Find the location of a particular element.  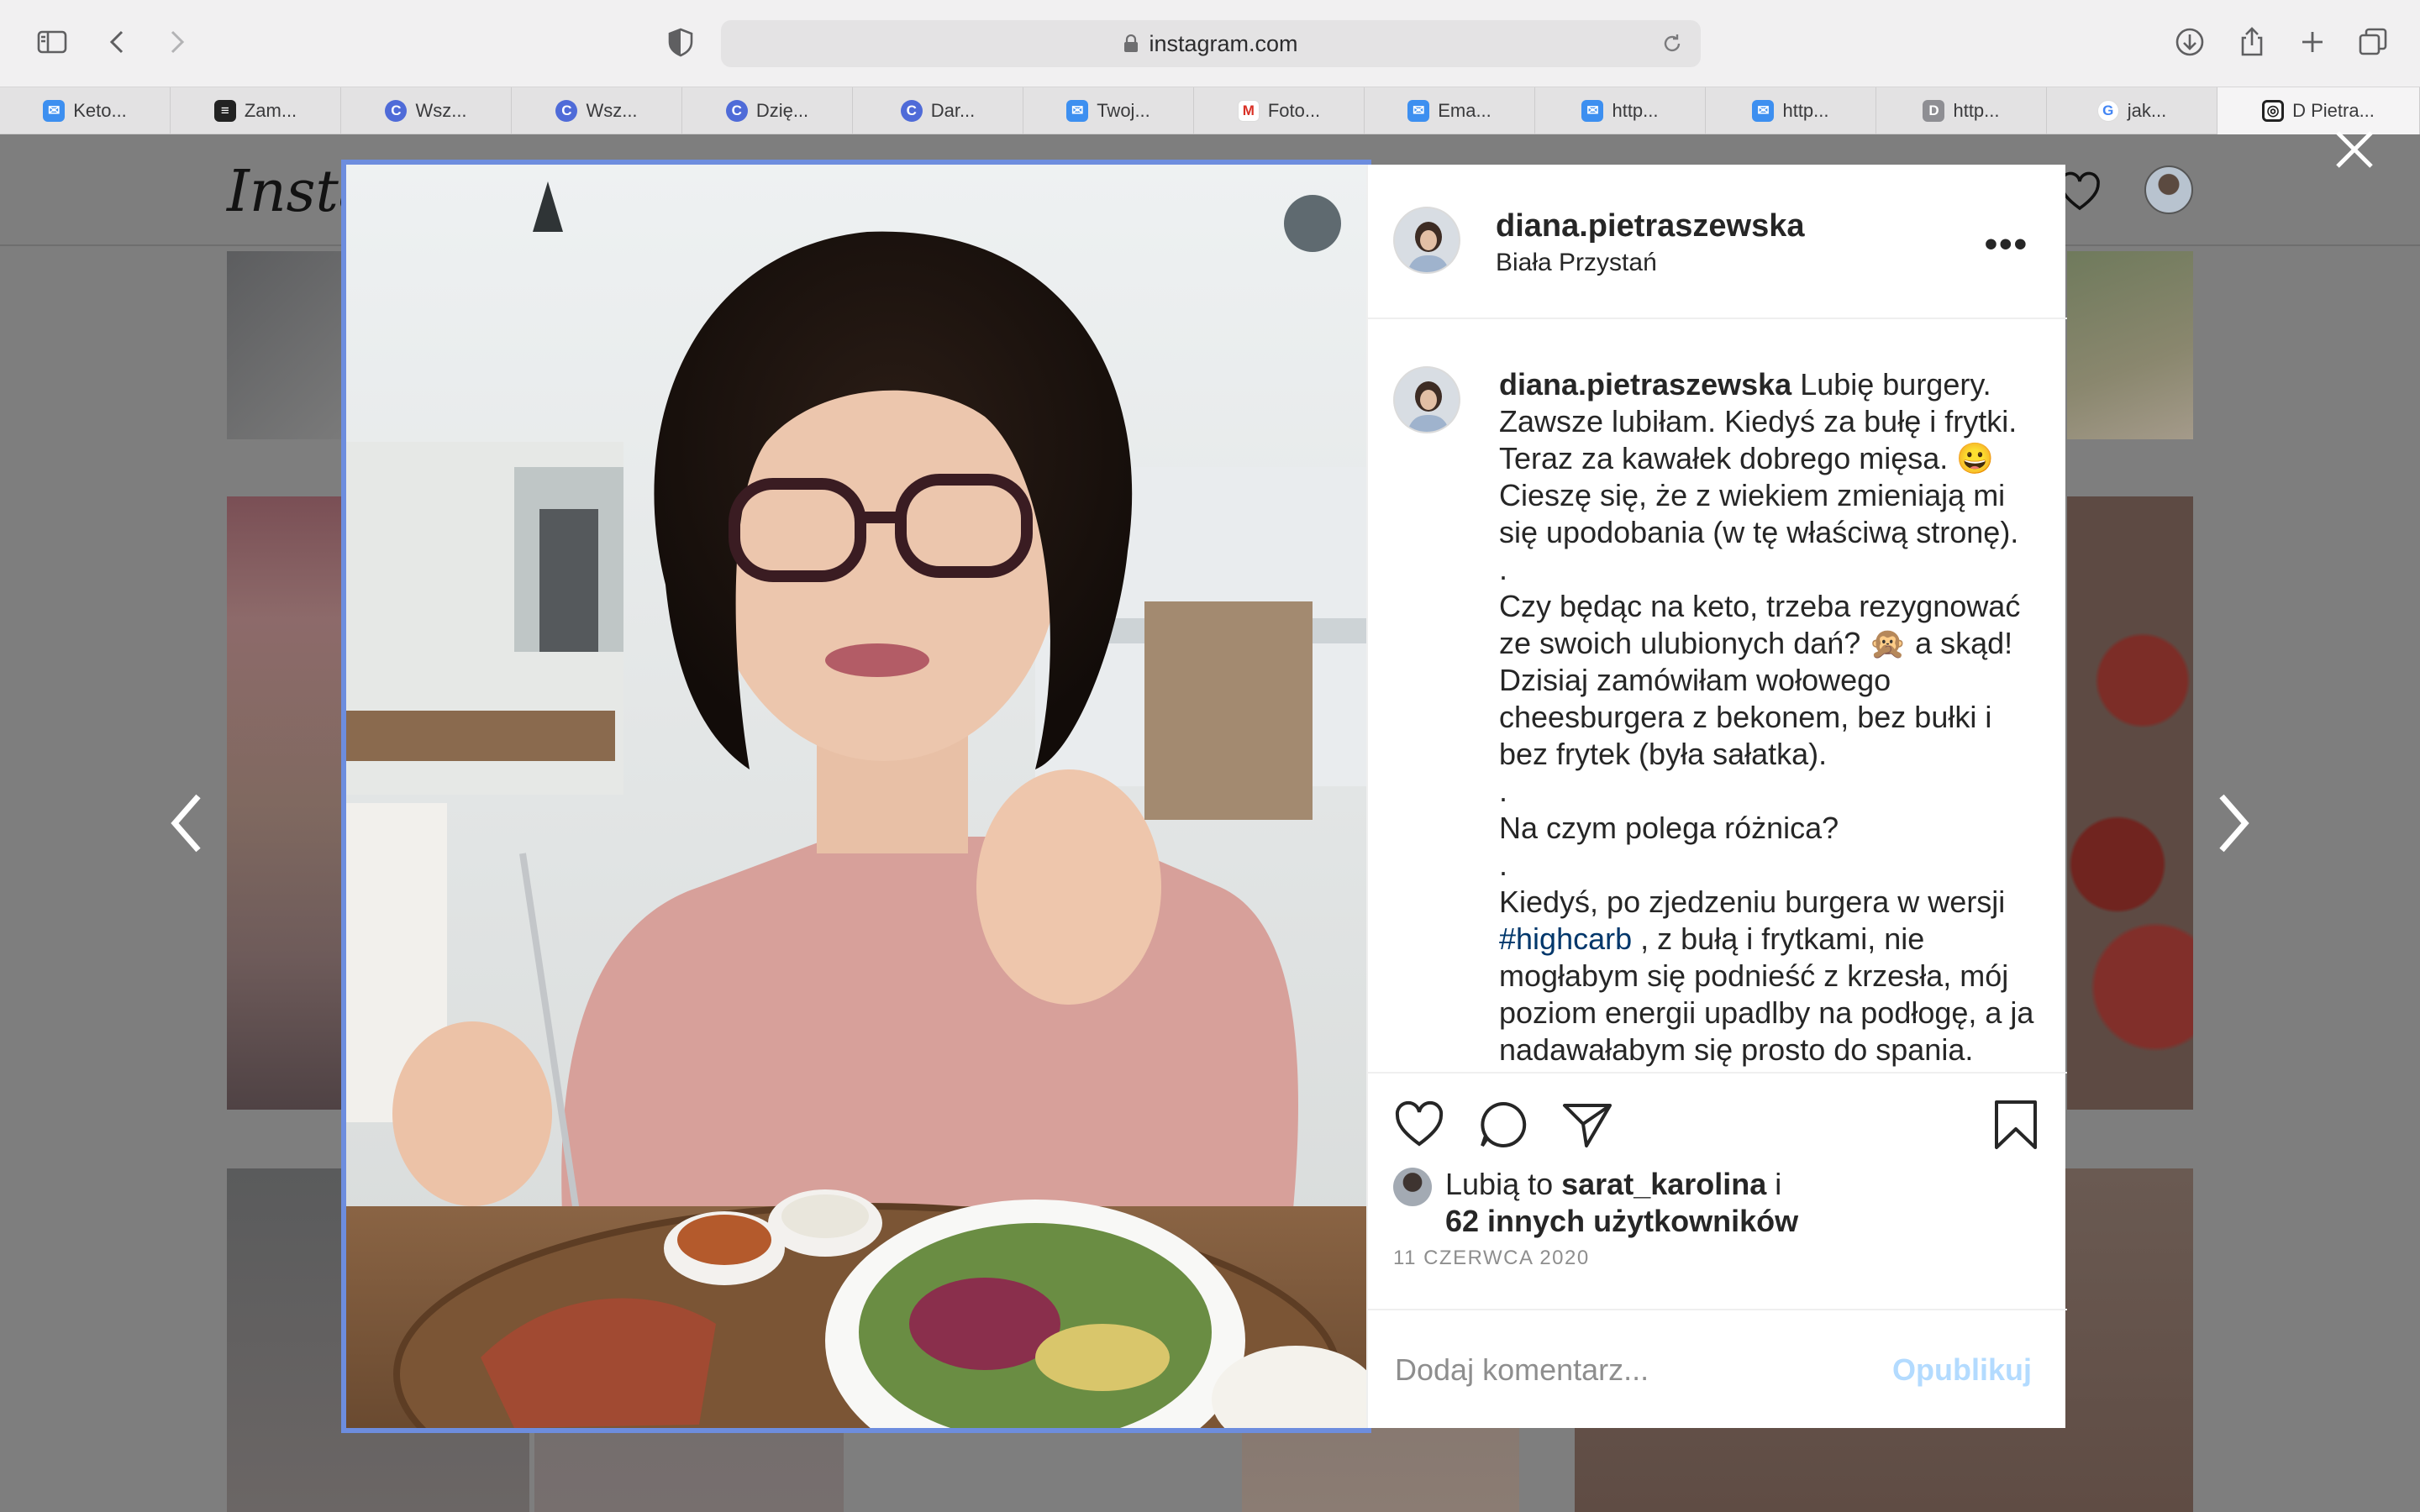

post-location: Biała Przystań is located at coordinates (1576, 263).